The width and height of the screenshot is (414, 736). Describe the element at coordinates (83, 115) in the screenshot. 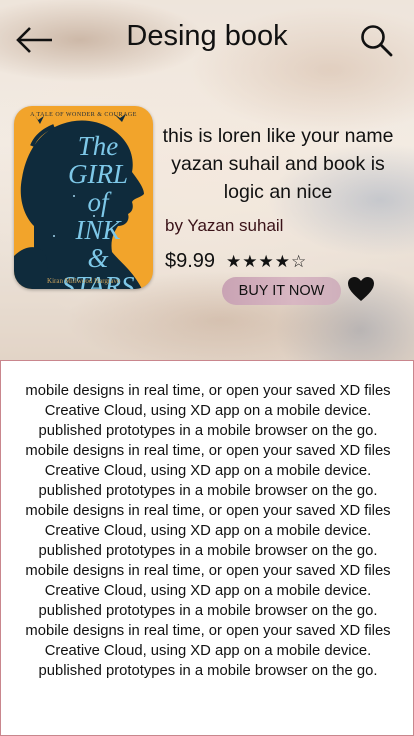

I see `cover-tagline: A TALE OF WONDER & COURAGE` at that location.